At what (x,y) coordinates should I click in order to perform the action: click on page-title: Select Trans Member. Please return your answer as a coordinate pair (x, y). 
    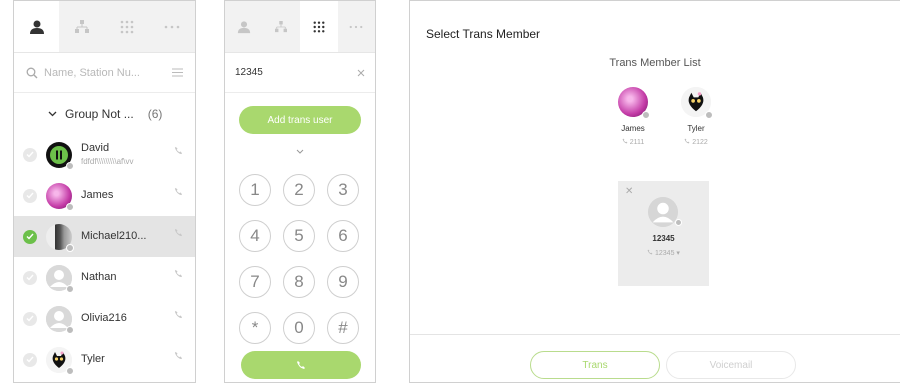
    Looking at the image, I should click on (483, 34).